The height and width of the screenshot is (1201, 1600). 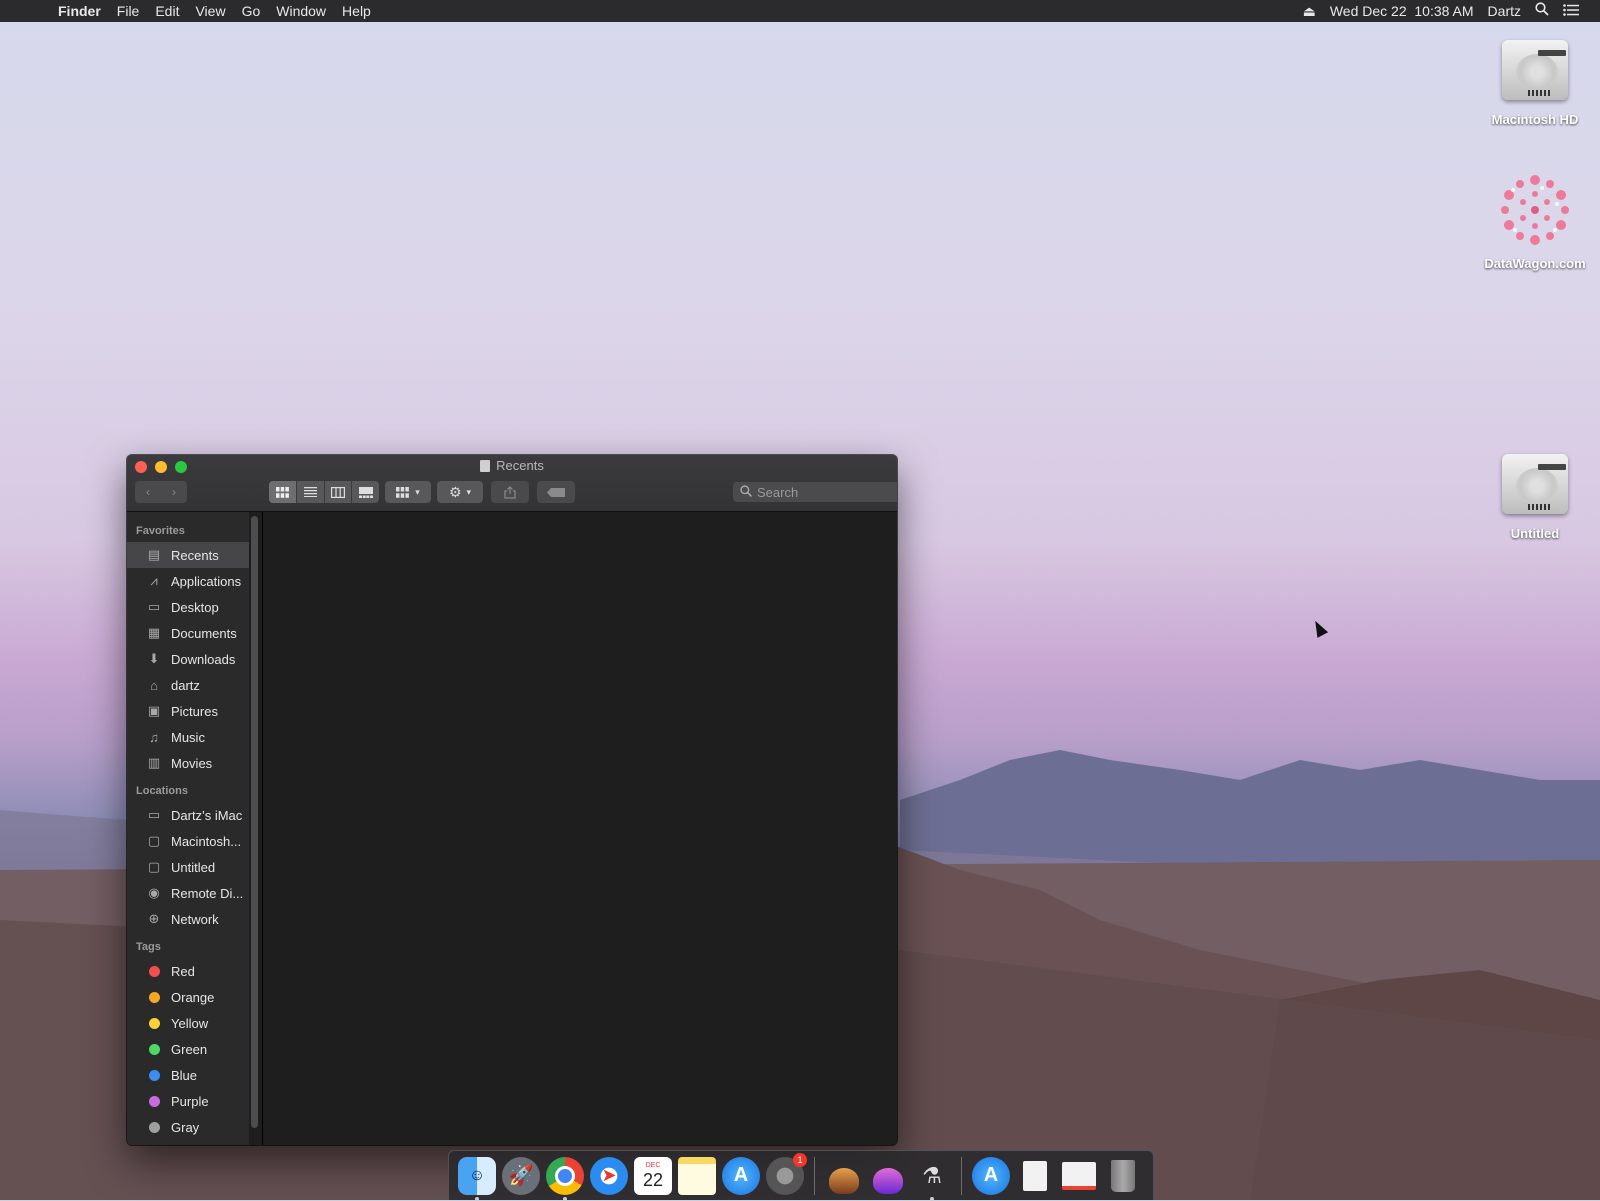 I want to click on calendar-icon: DEC 22, so click(x=653, y=1175).